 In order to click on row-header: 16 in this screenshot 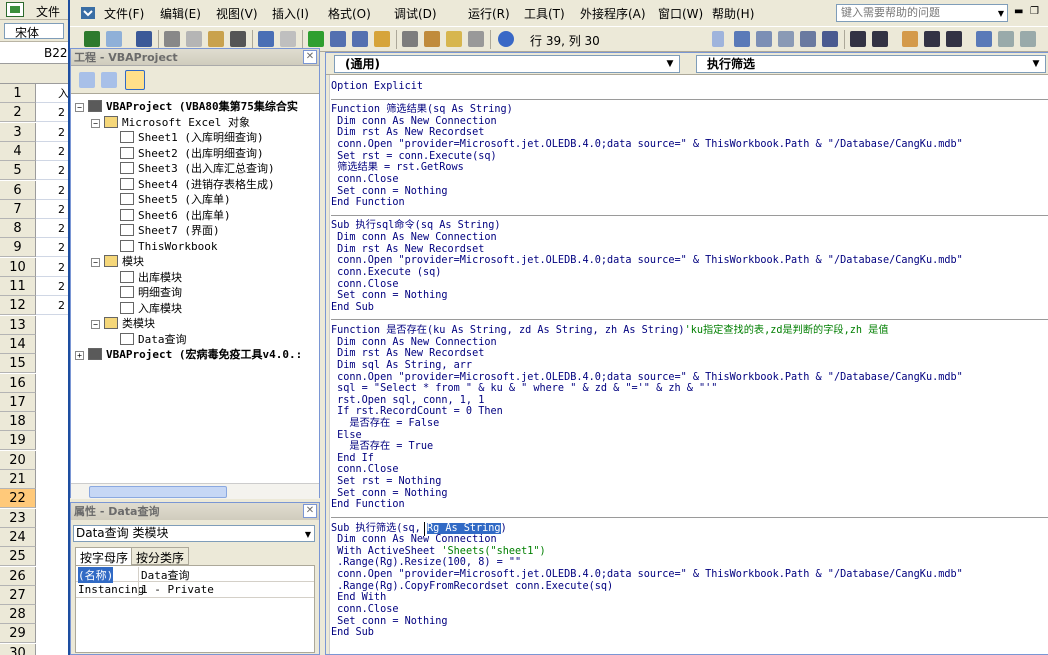, I will do `click(18, 383)`.